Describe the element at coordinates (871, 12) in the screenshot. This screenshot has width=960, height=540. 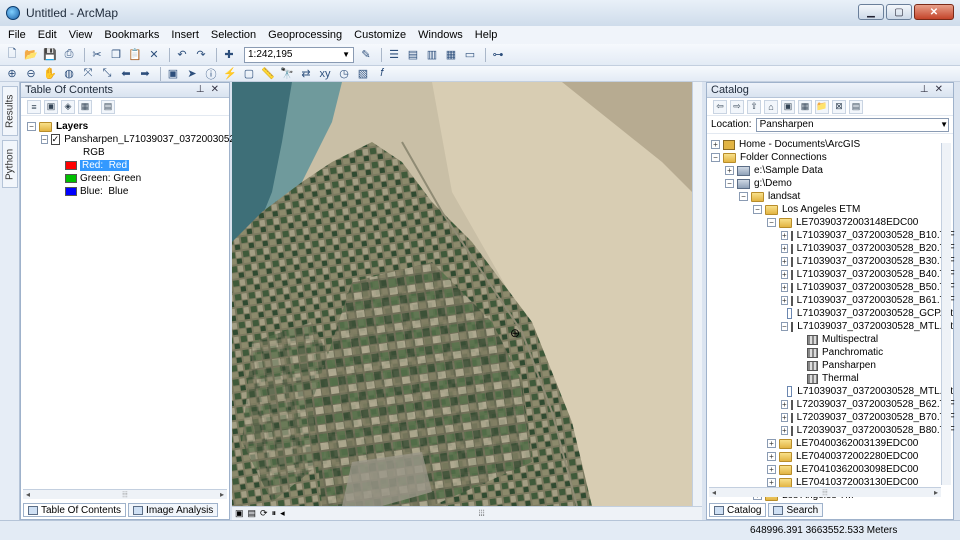
I see `minimize-button: ▁` at that location.